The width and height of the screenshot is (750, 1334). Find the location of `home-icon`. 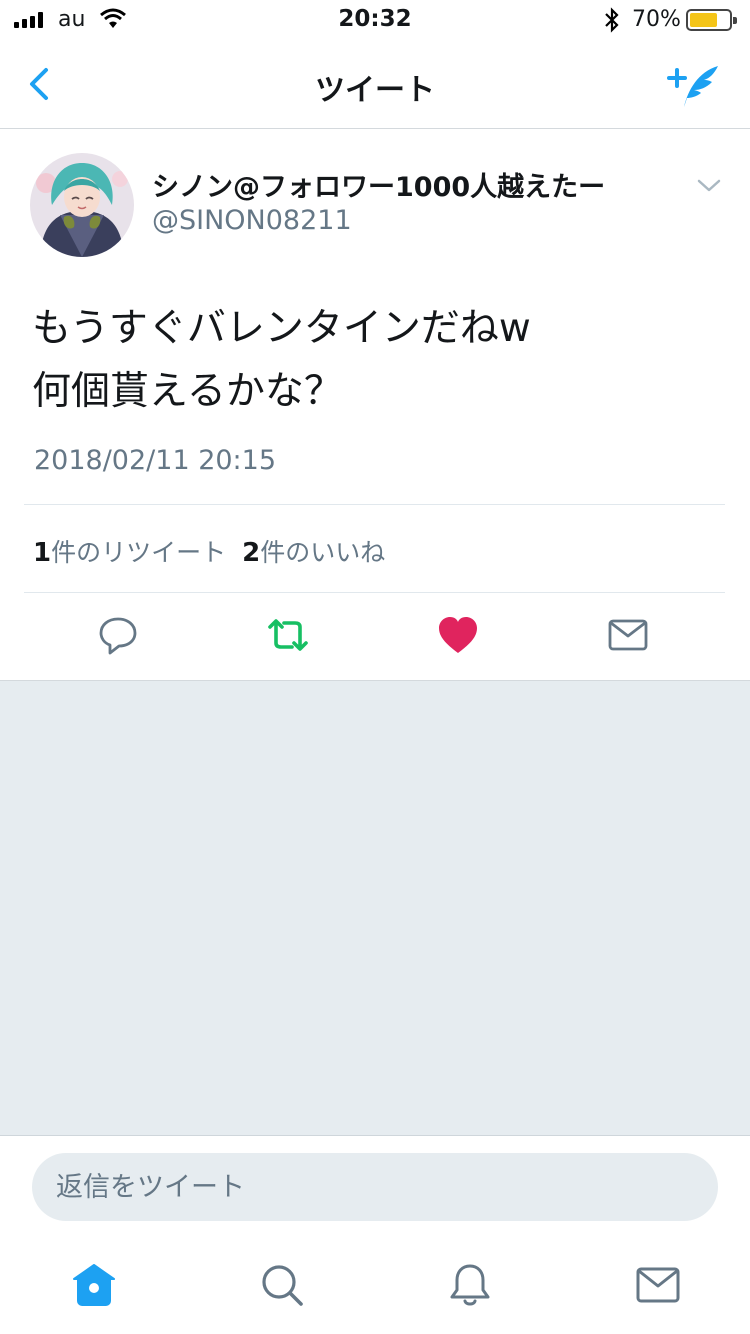

home-icon is located at coordinates (94, 1285).